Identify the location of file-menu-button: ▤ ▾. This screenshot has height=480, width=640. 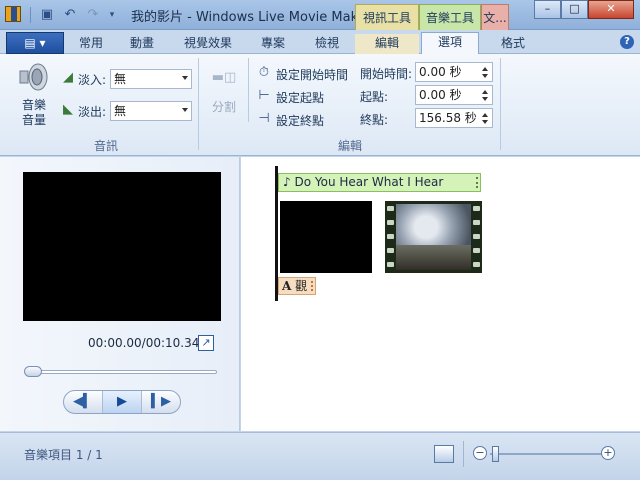
(35, 43).